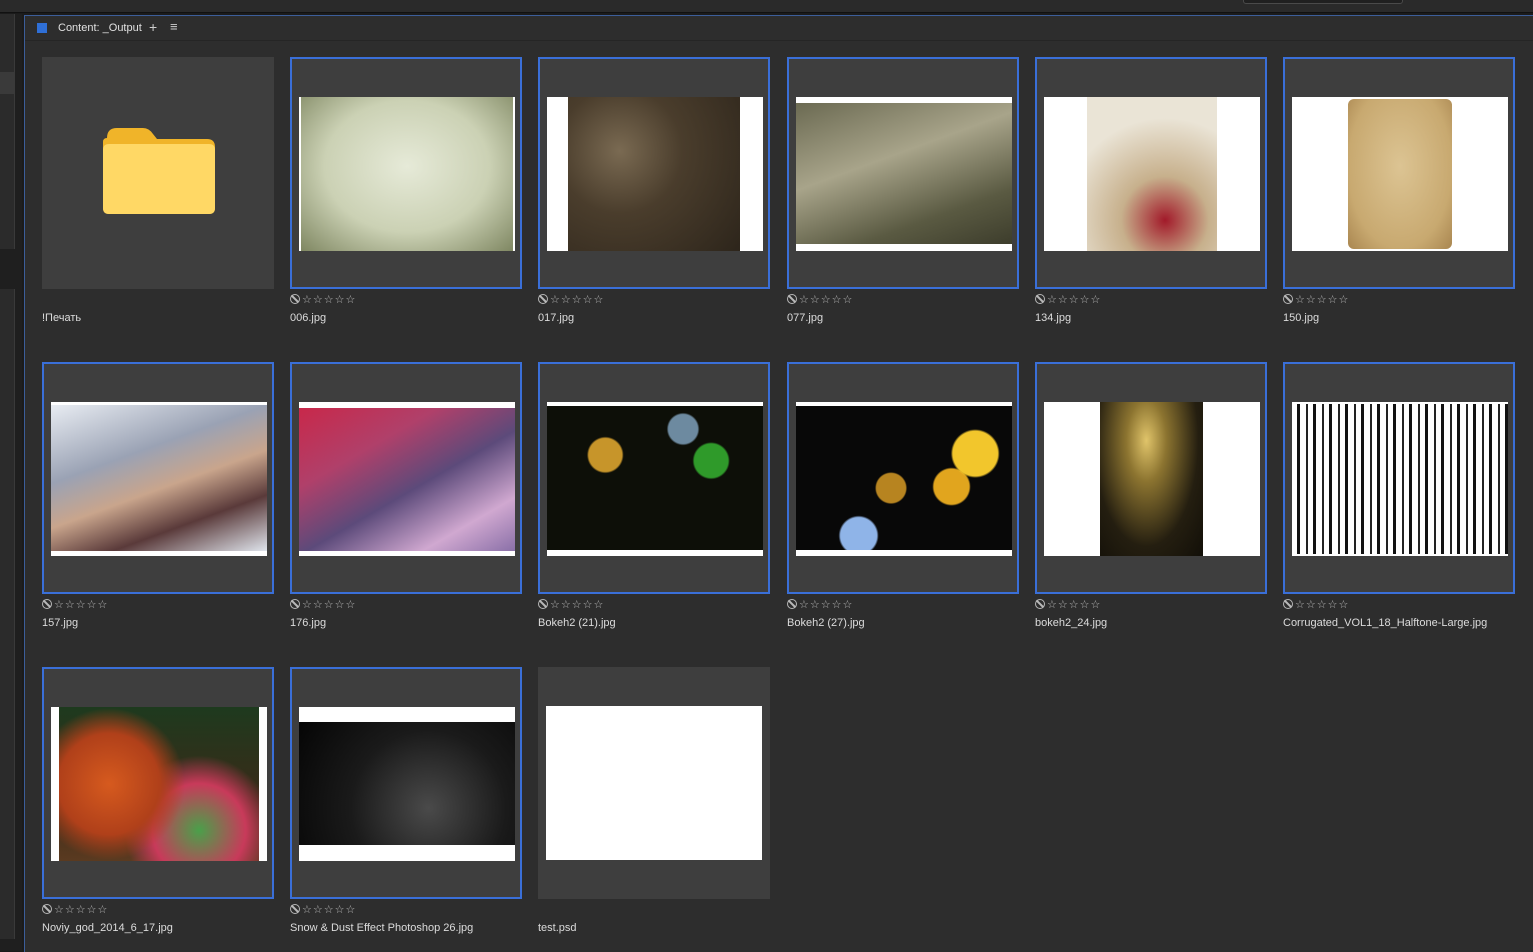  I want to click on top-bar, so click(766, 6).